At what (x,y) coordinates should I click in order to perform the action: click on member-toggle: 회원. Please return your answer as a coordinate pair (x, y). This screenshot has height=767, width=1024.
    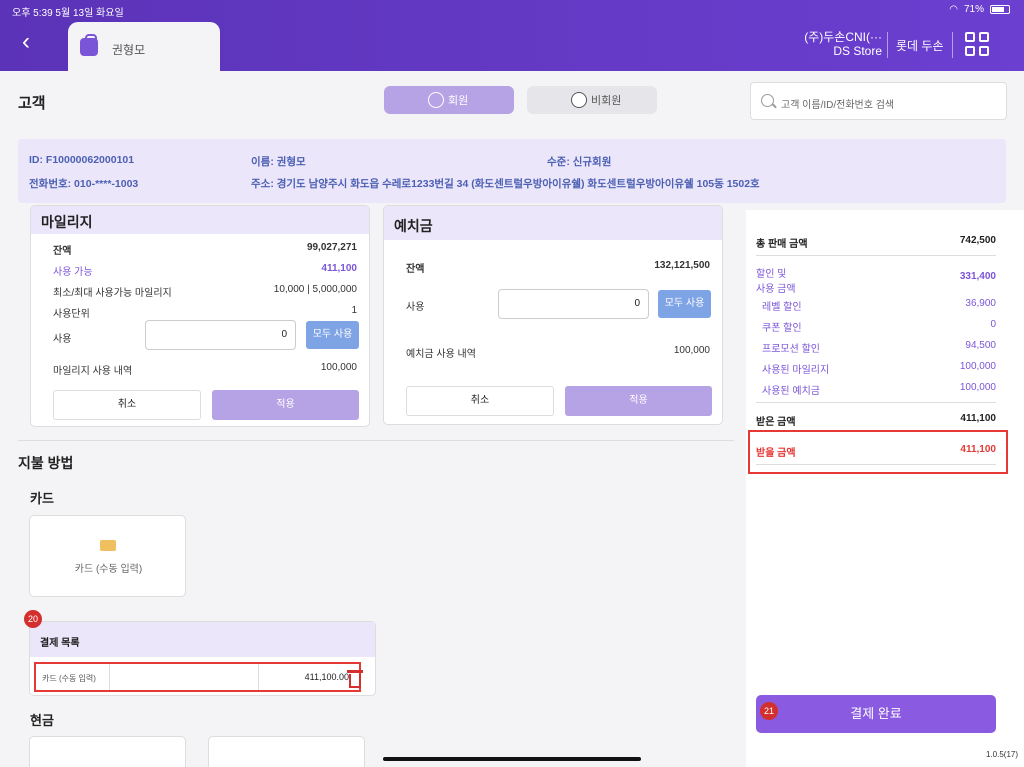
    Looking at the image, I should click on (449, 100).